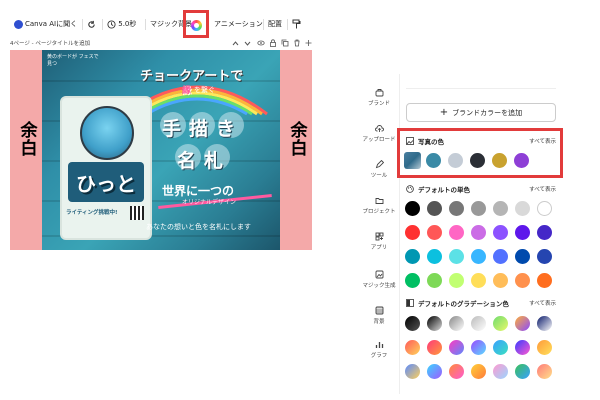 The height and width of the screenshot is (400, 600). Describe the element at coordinates (379, 212) in the screenshot. I see `rail-label: プロジェクト` at that location.